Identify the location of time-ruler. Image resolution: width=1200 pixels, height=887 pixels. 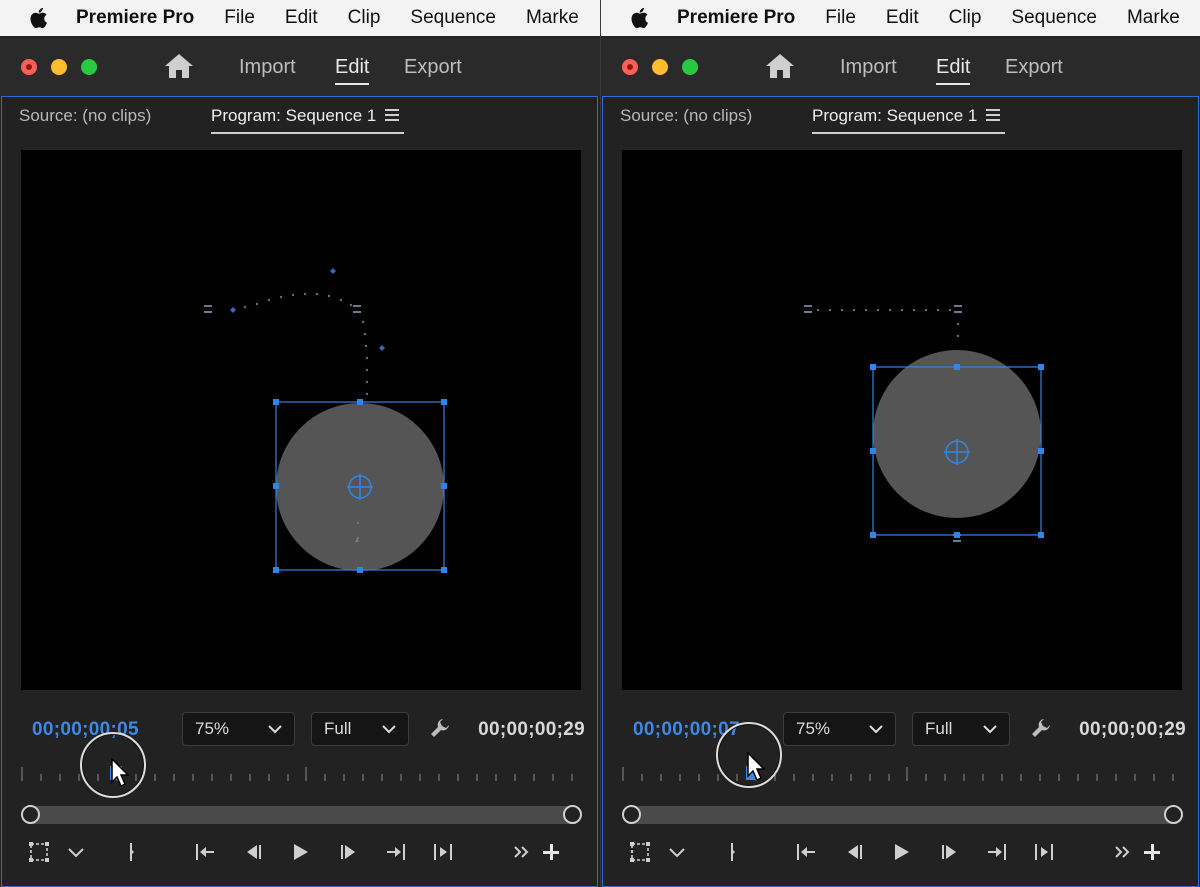
(898, 775).